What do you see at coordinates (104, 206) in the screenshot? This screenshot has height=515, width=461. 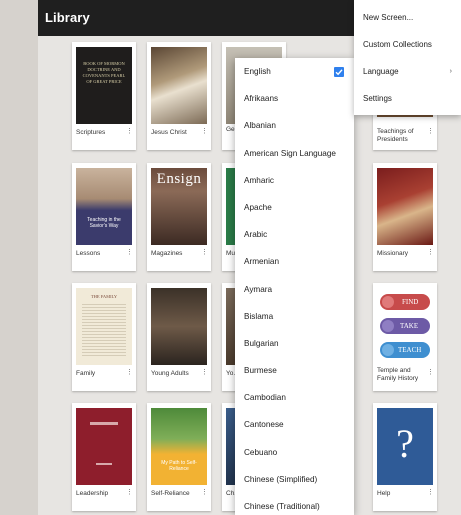 I see `lessons-cover: Teaching in the Savior's Way` at bounding box center [104, 206].